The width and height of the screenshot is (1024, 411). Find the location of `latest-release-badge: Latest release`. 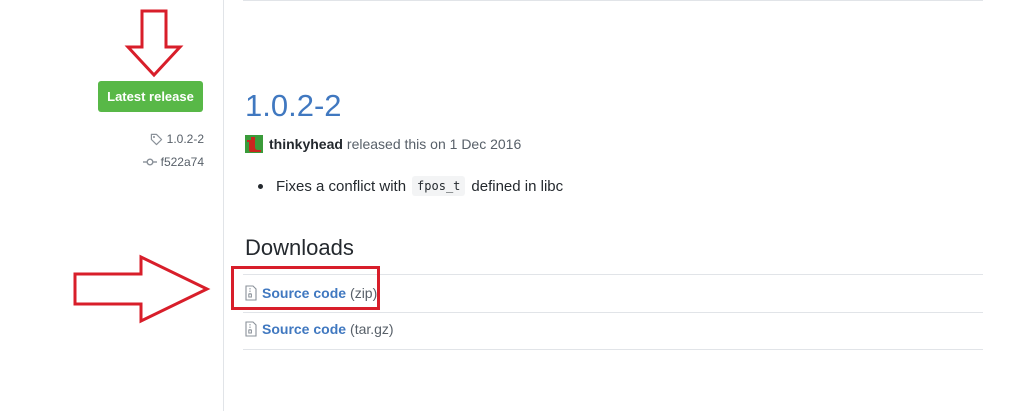

latest-release-badge: Latest release is located at coordinates (150, 96).